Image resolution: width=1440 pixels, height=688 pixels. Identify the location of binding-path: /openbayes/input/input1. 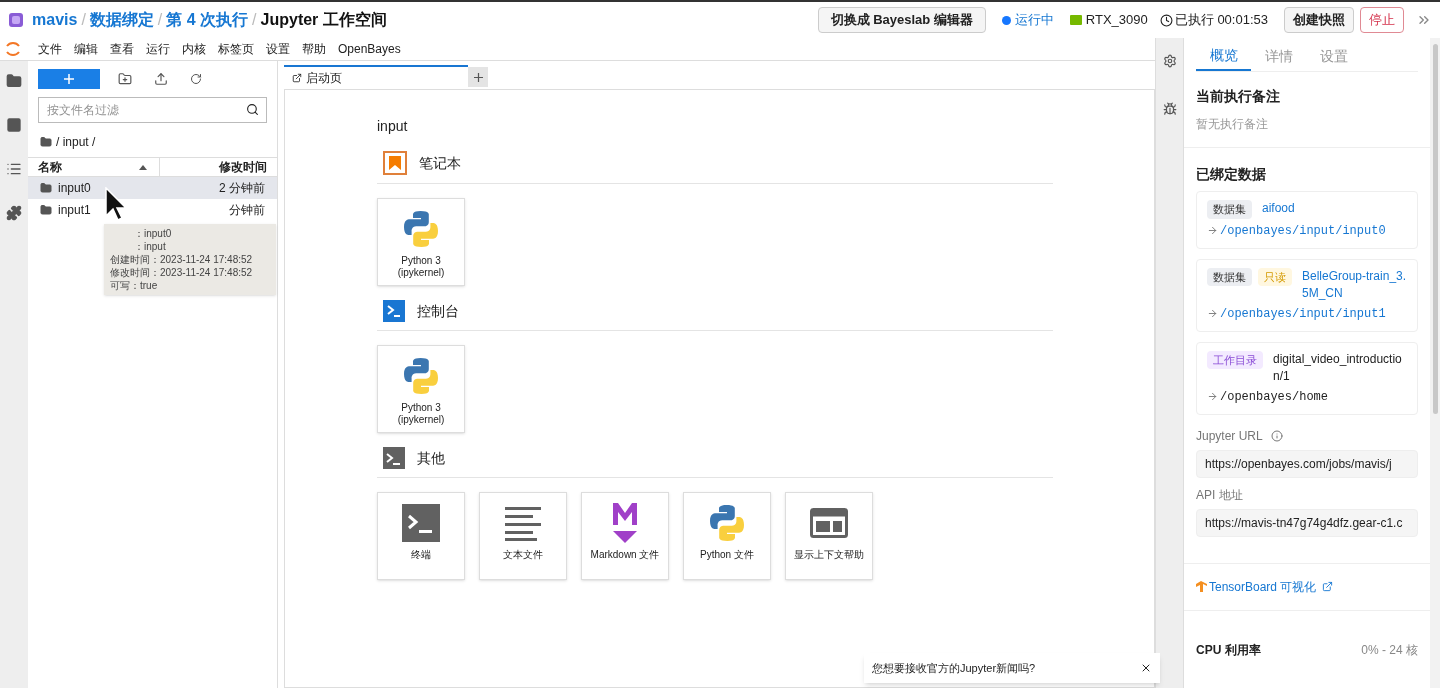
(1303, 313).